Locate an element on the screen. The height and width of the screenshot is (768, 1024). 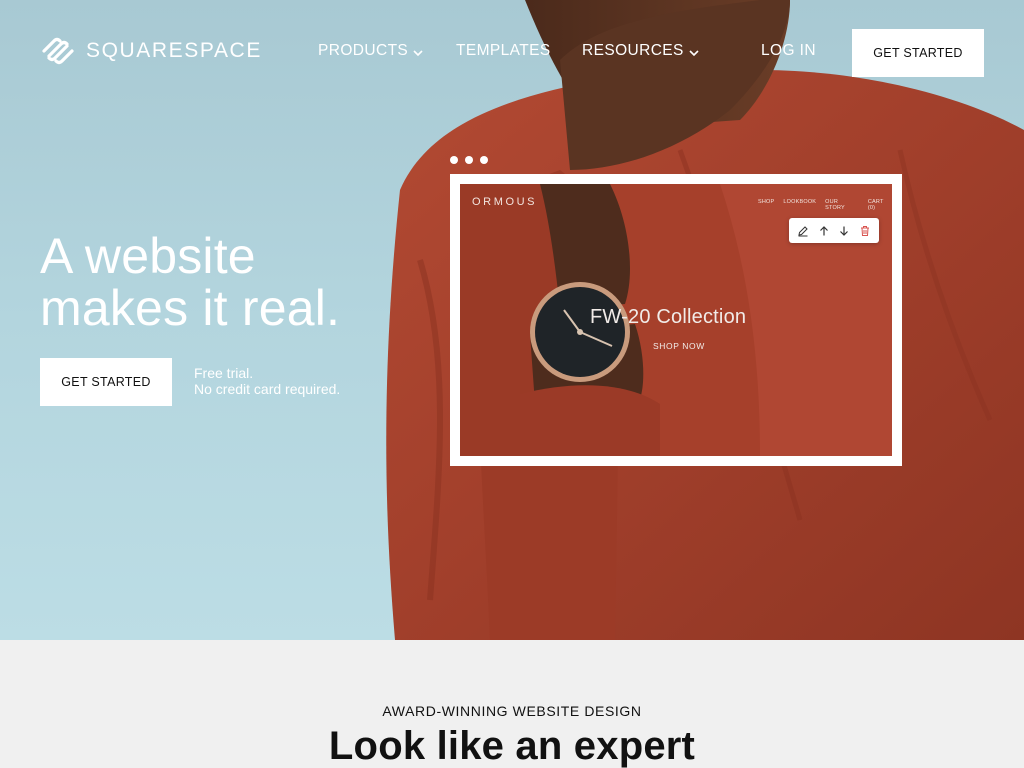
delete-button is located at coordinates (865, 231).